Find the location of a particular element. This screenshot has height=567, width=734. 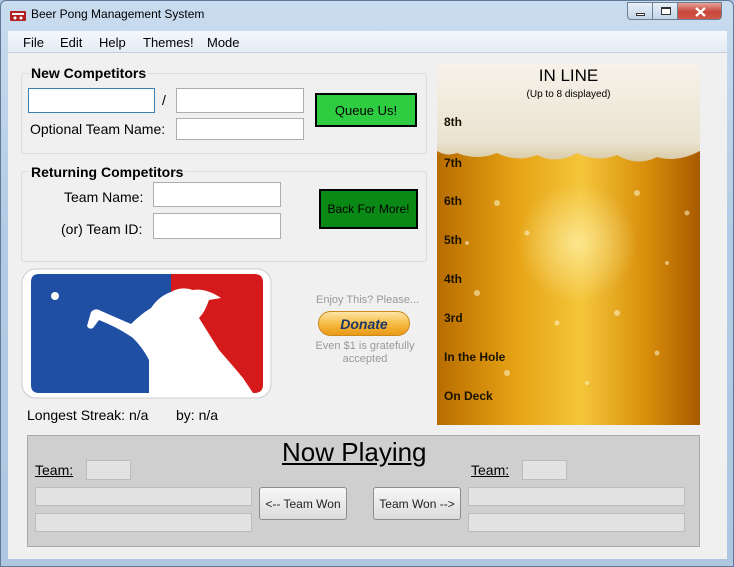

returning-competitors-title: Returning Competitors is located at coordinates (107, 172).